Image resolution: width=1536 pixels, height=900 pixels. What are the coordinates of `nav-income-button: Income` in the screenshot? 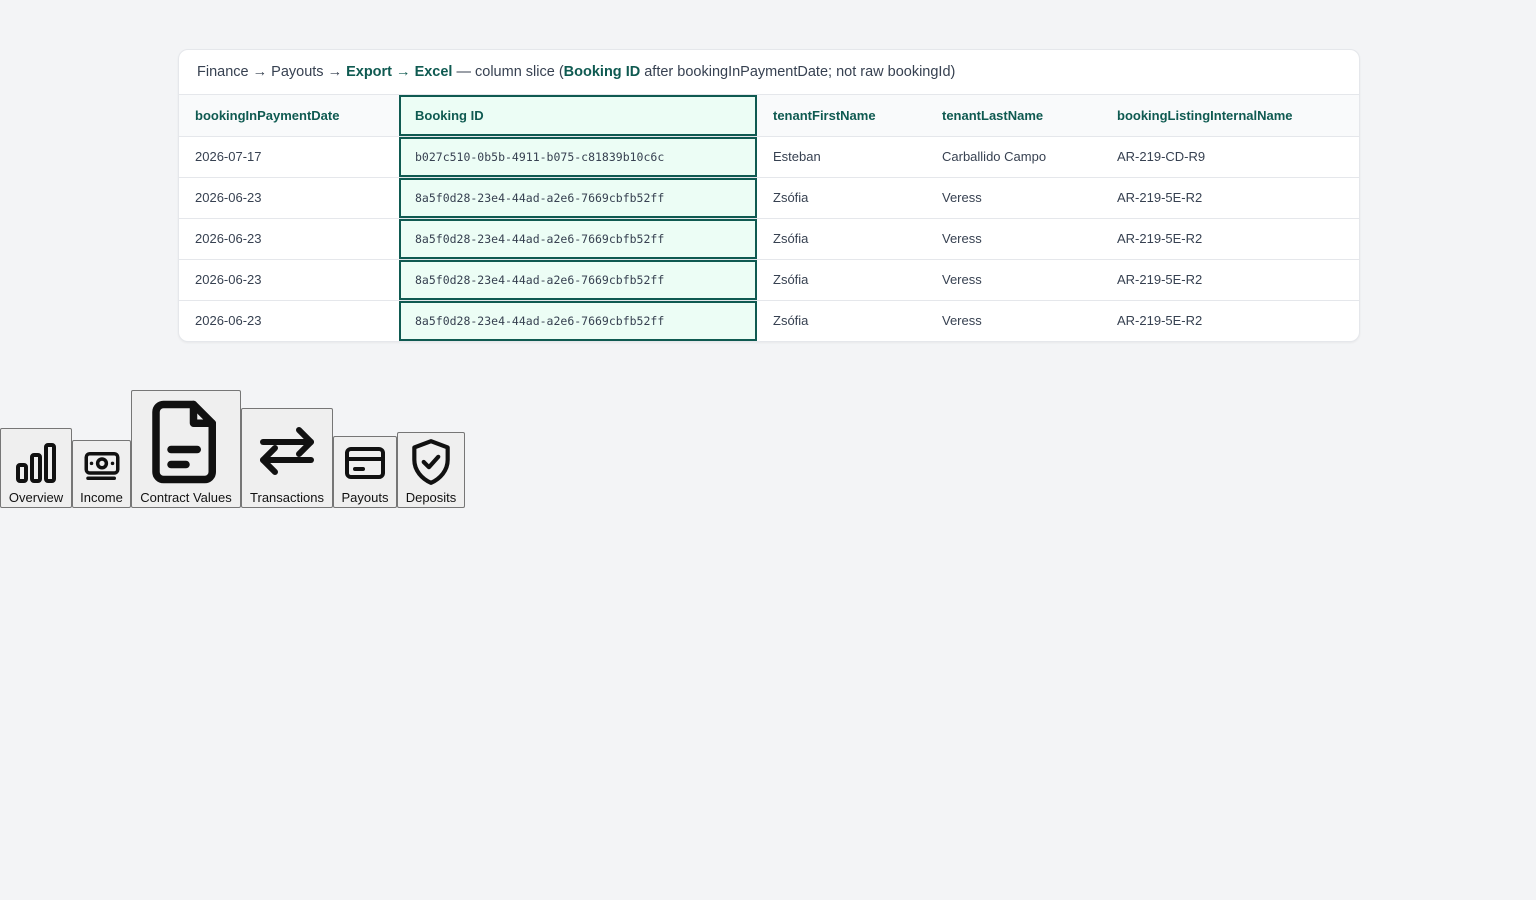 It's located at (101, 474).